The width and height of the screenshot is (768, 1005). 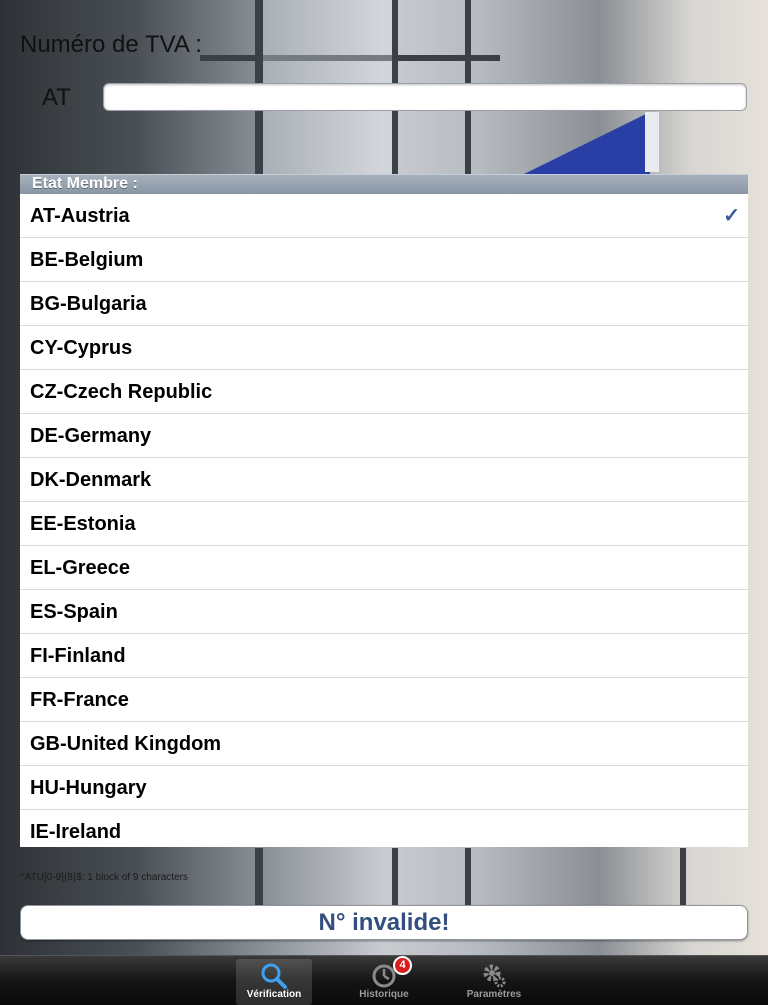 I want to click on country-label: AT-Austria, so click(x=80, y=216).